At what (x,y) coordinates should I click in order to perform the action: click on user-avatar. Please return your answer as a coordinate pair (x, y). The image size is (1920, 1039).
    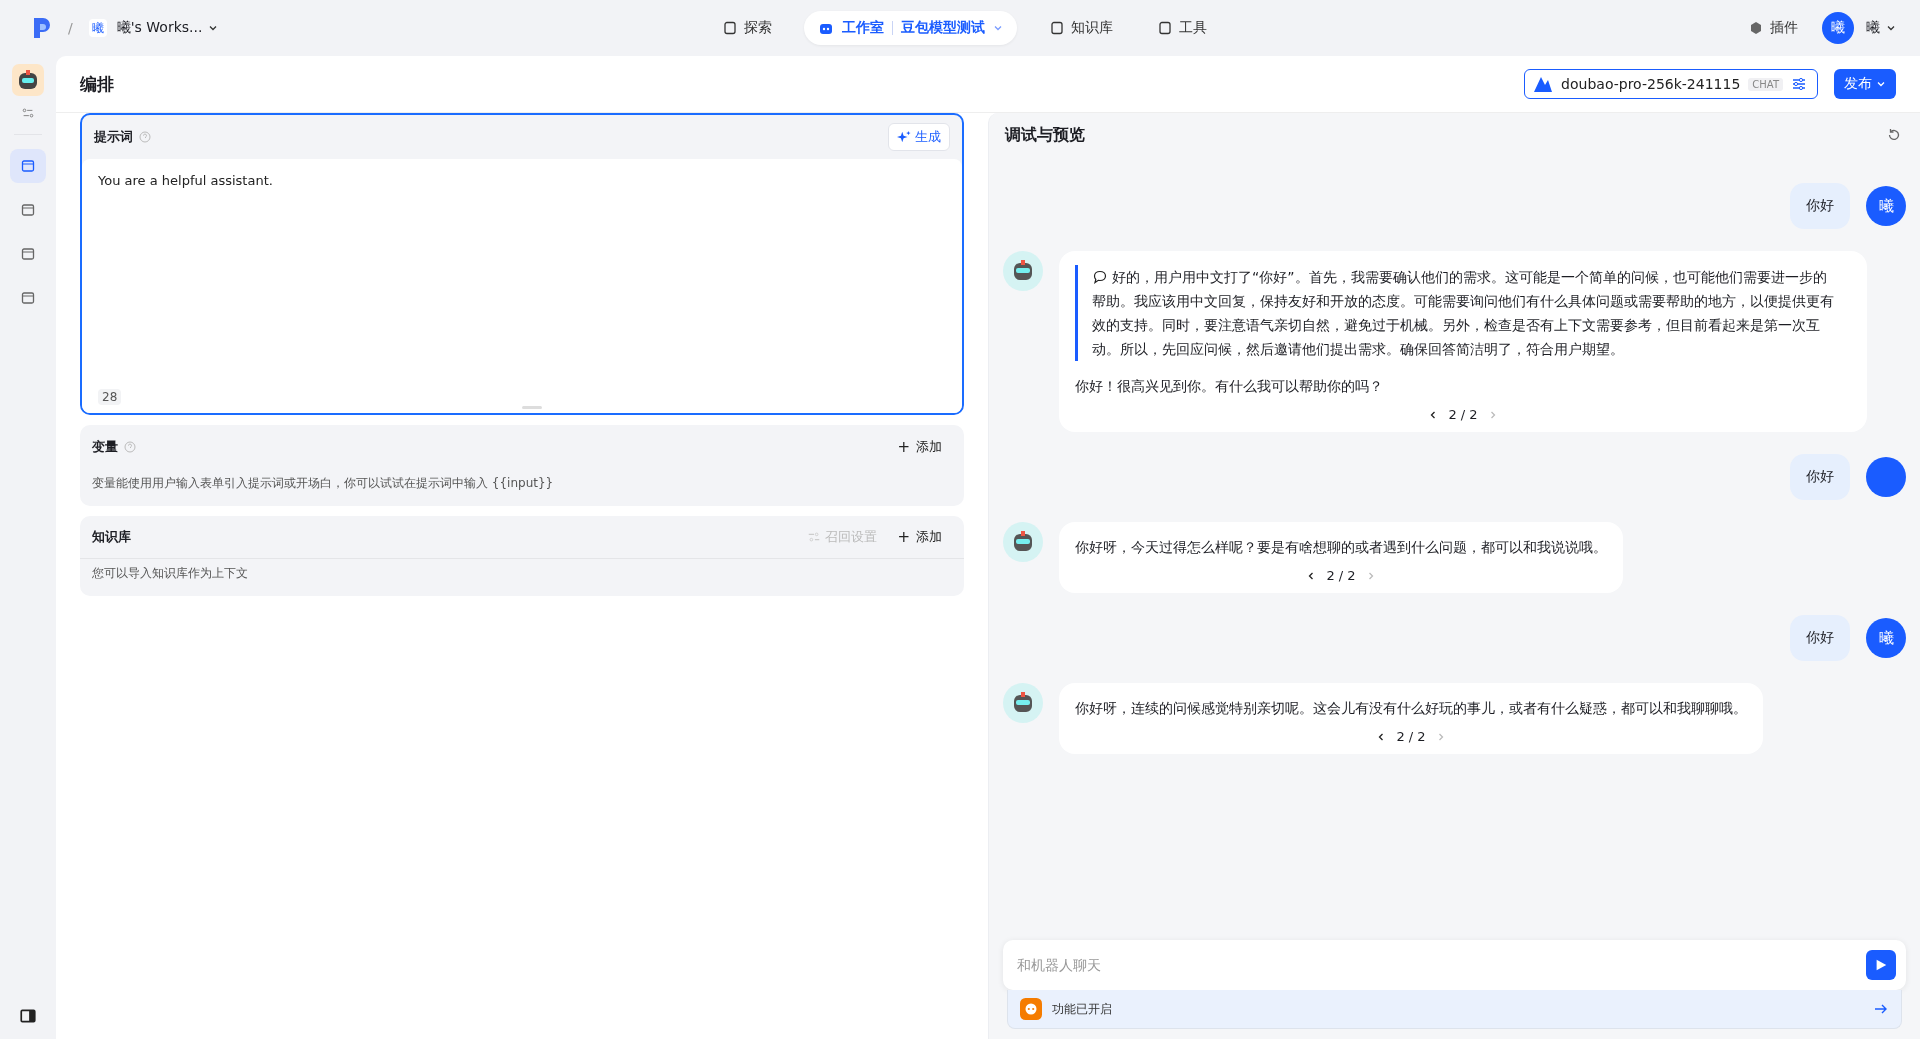
    Looking at the image, I should click on (1886, 477).